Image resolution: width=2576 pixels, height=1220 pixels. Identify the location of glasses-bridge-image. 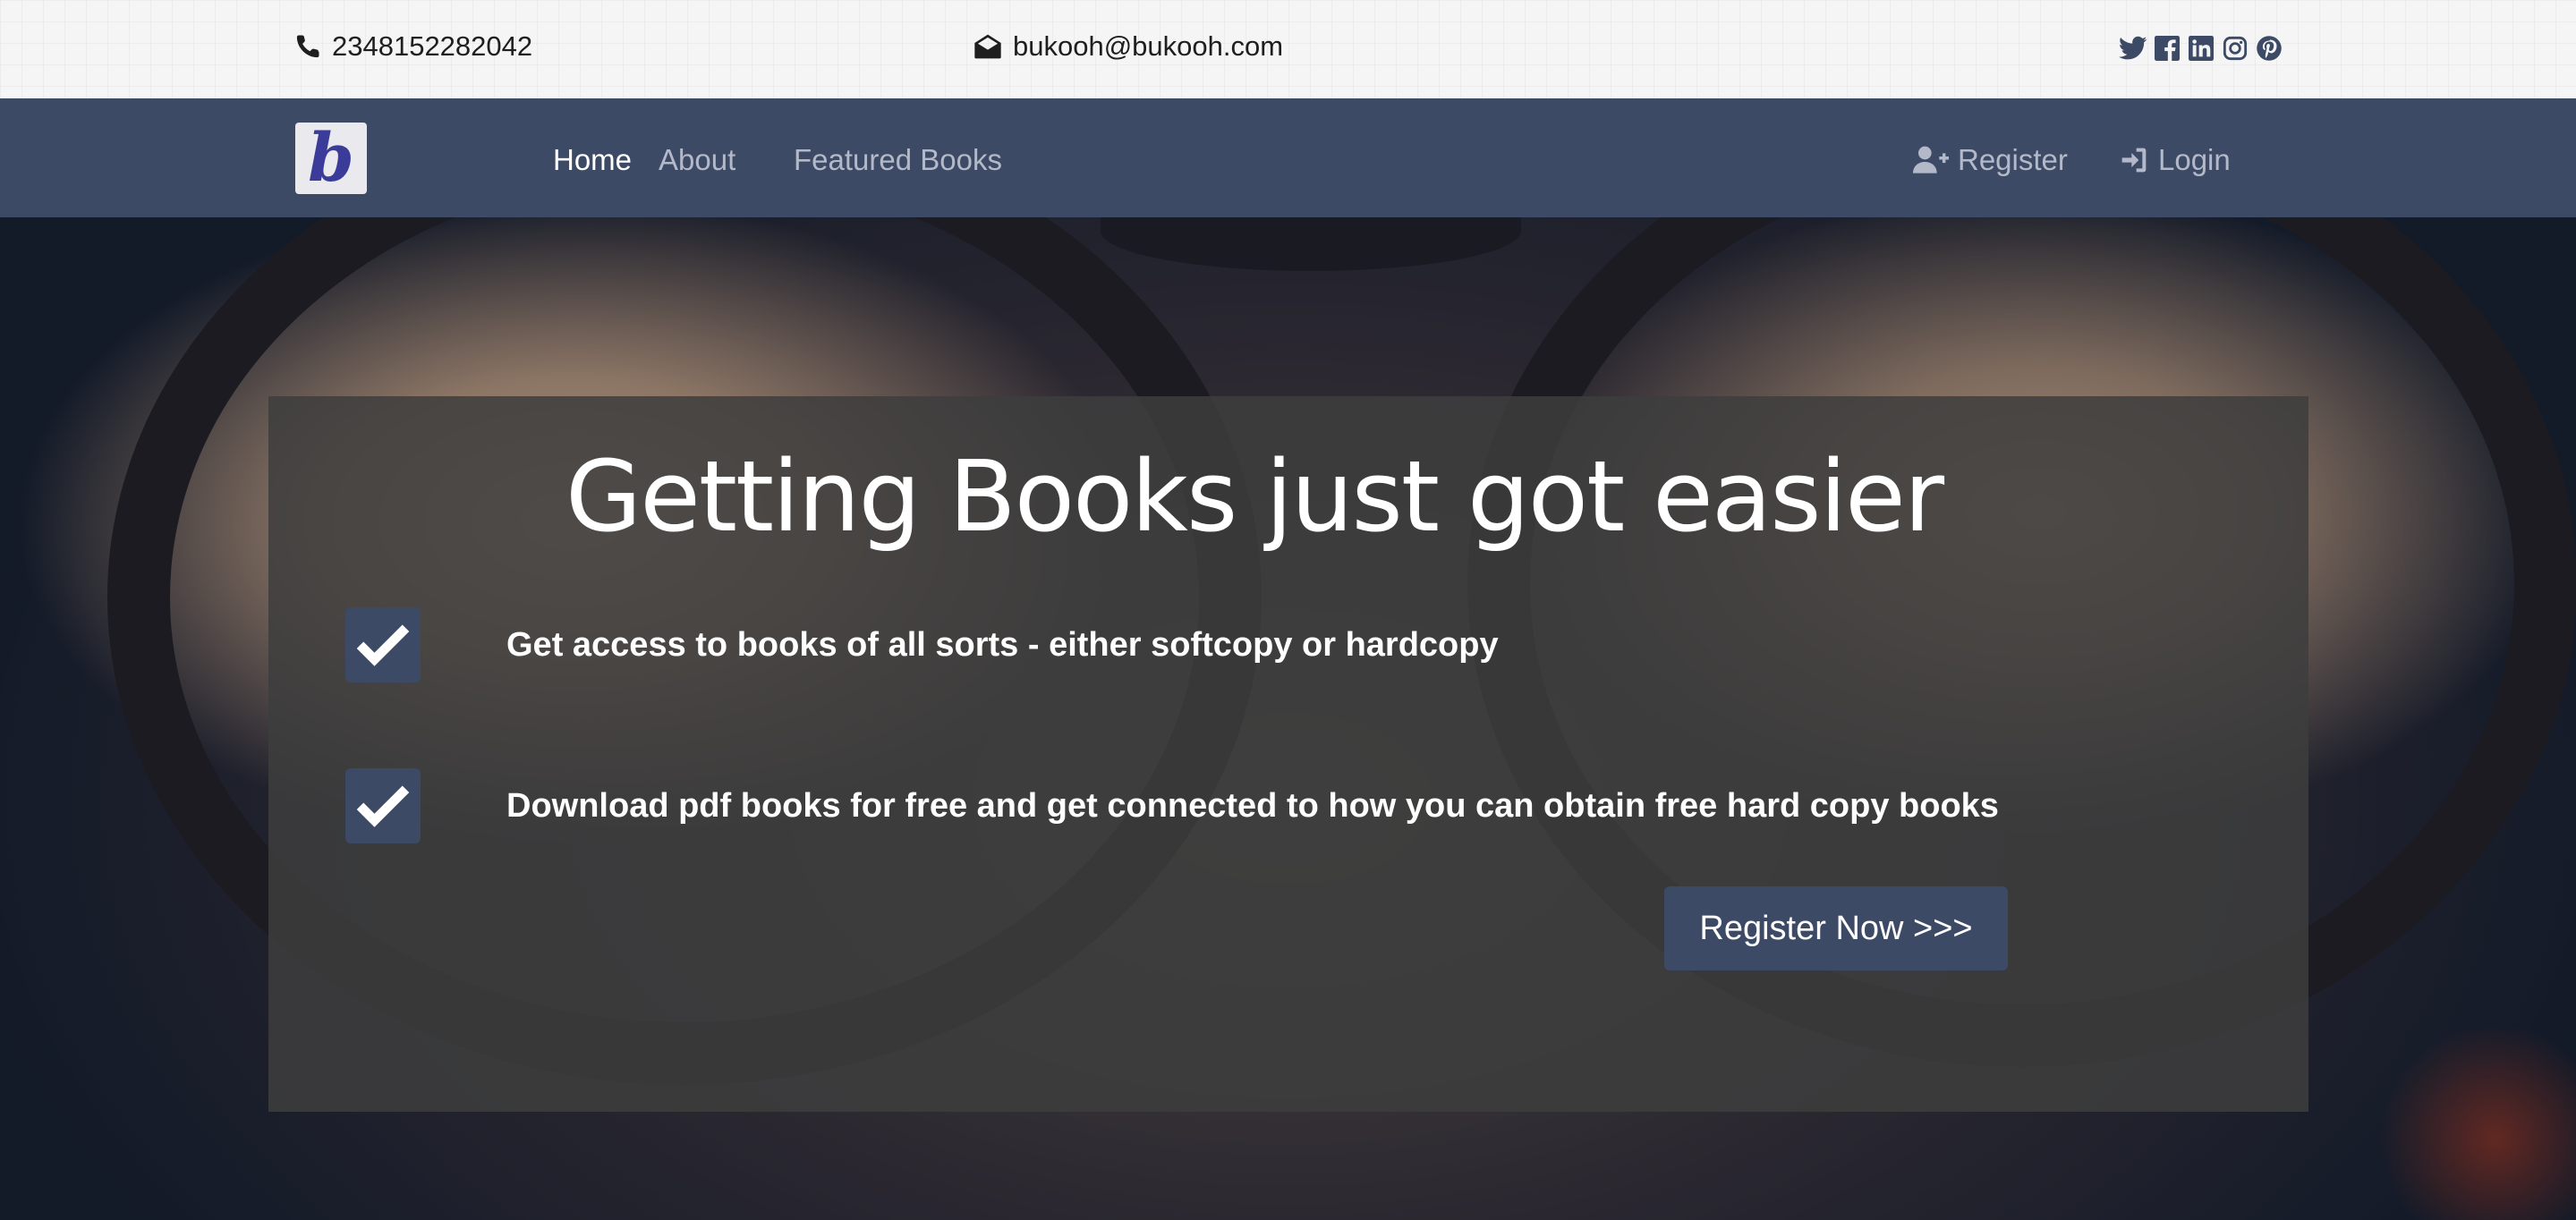
(1311, 244).